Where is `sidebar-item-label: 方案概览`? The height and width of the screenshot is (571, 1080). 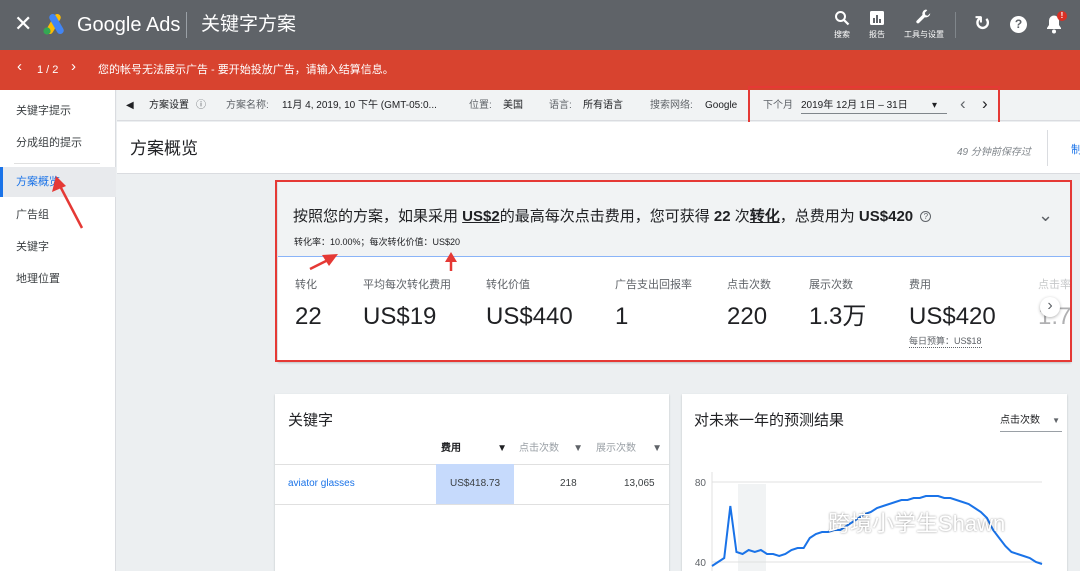
sidebar-item-label: 方案概览 is located at coordinates (38, 182).